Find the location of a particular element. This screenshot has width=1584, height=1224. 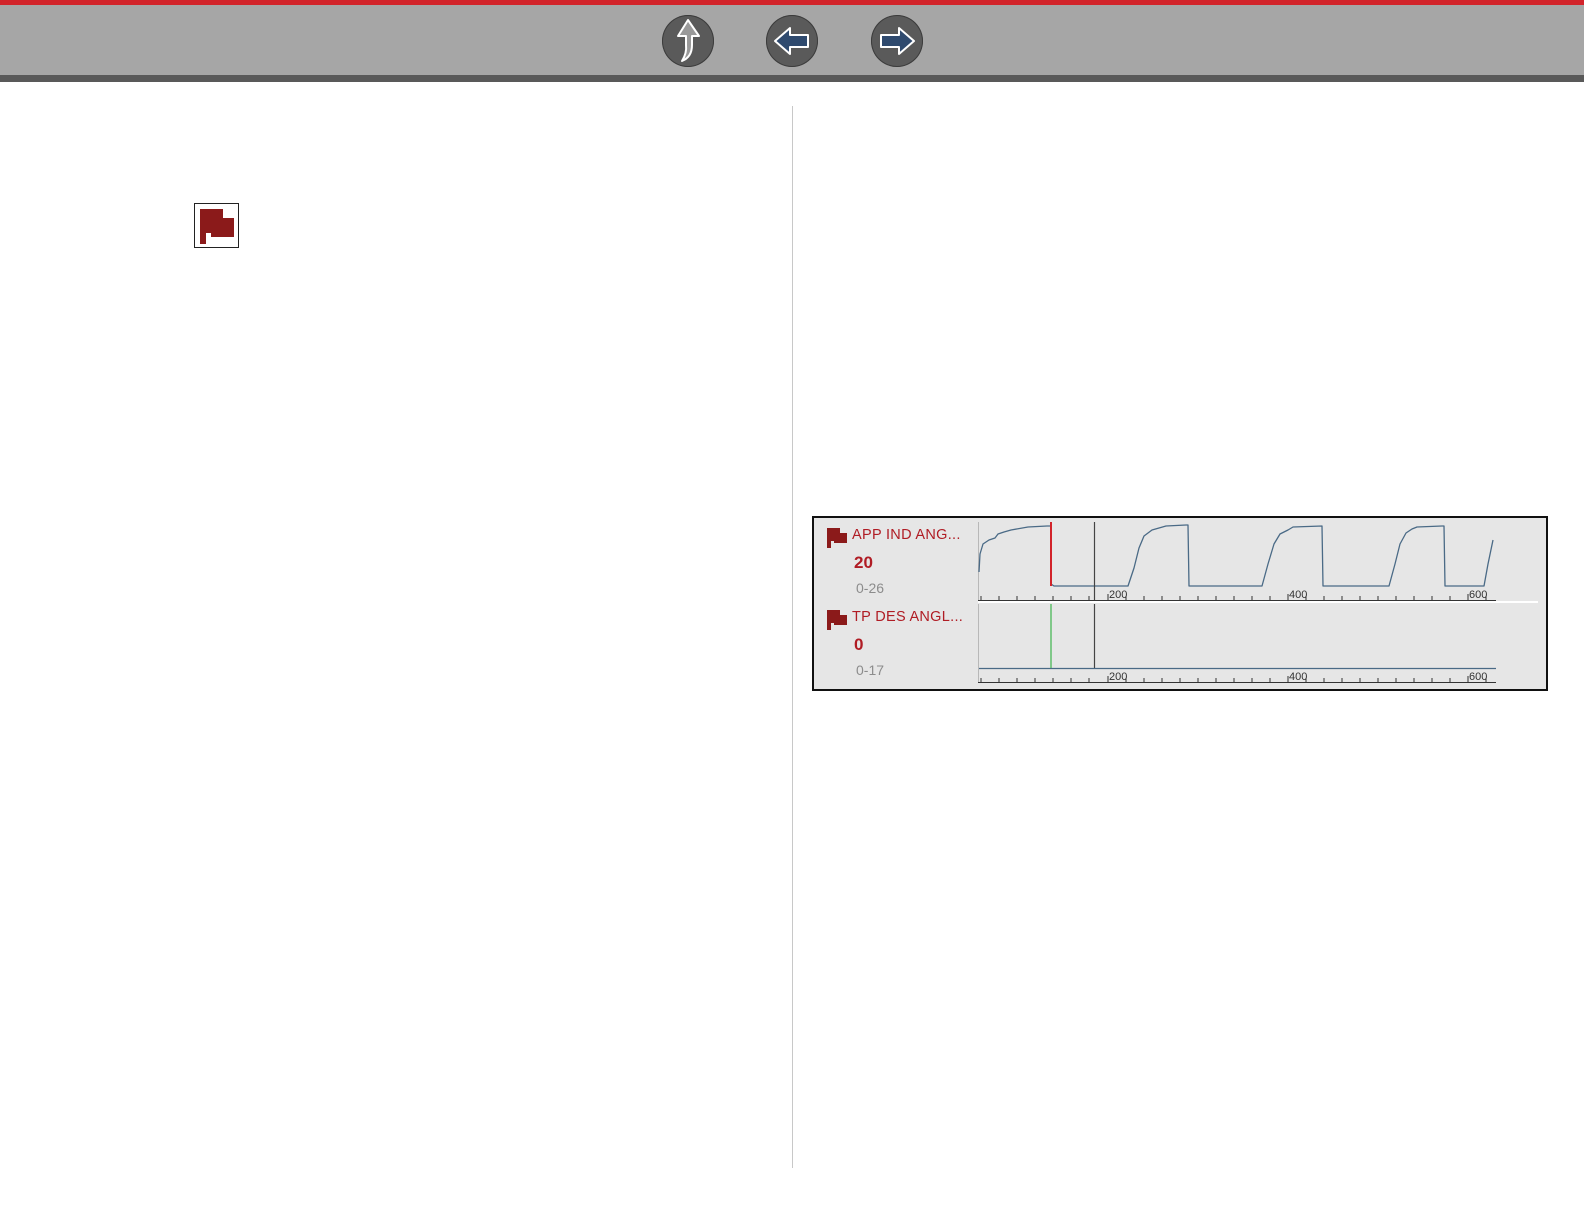

left-arrow-icon is located at coordinates (791, 41).